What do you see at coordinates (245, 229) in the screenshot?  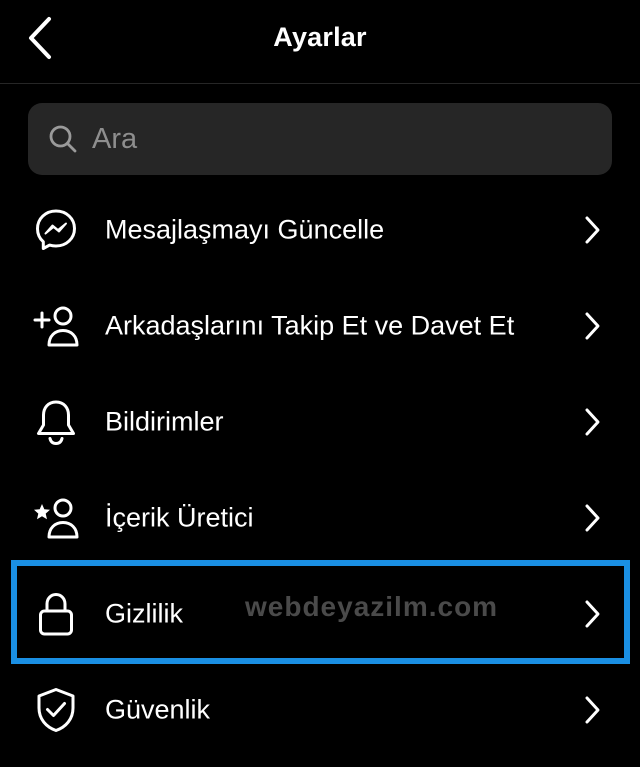 I see `settings-item-label: Mesajlaşmayı Güncelle` at bounding box center [245, 229].